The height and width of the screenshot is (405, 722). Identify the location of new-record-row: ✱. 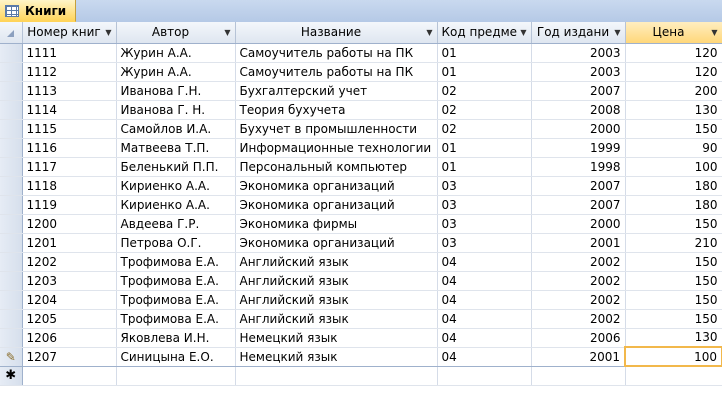
(361, 376).